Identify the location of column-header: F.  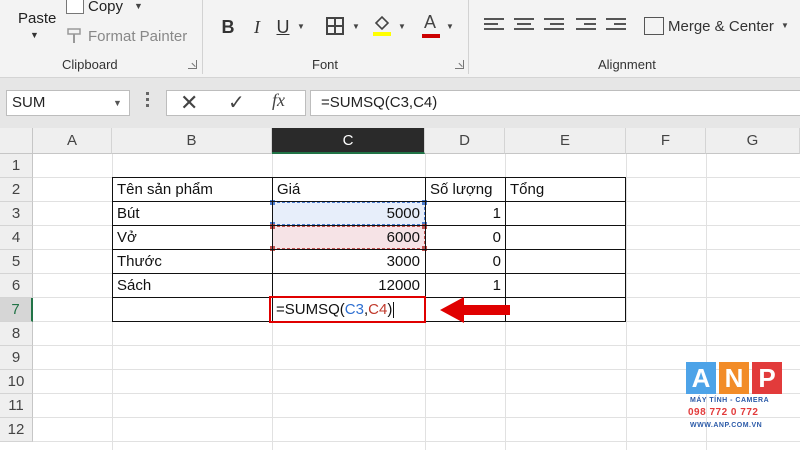
(666, 141).